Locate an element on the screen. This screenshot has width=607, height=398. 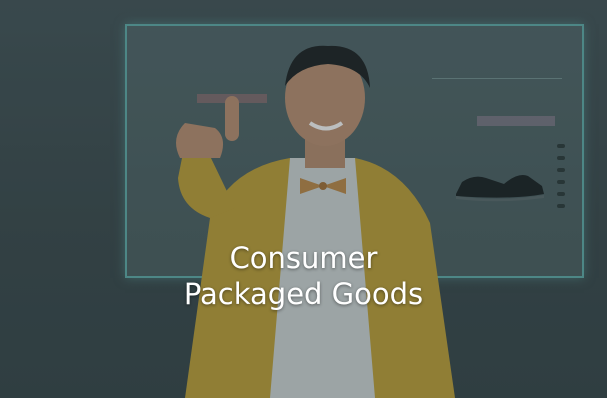
caption-line-2: Packaged Goods is located at coordinates (303, 294).